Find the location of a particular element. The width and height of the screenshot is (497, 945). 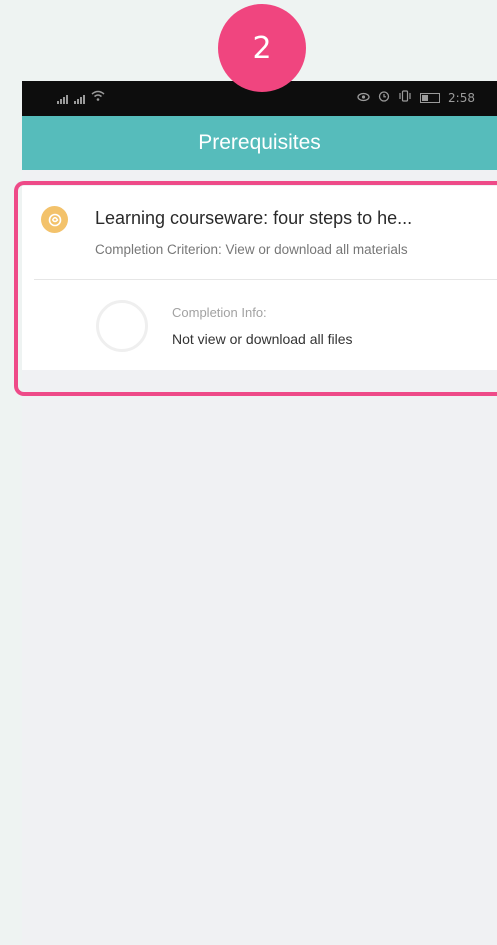

step-number-badge: 2 is located at coordinates (262, 48).